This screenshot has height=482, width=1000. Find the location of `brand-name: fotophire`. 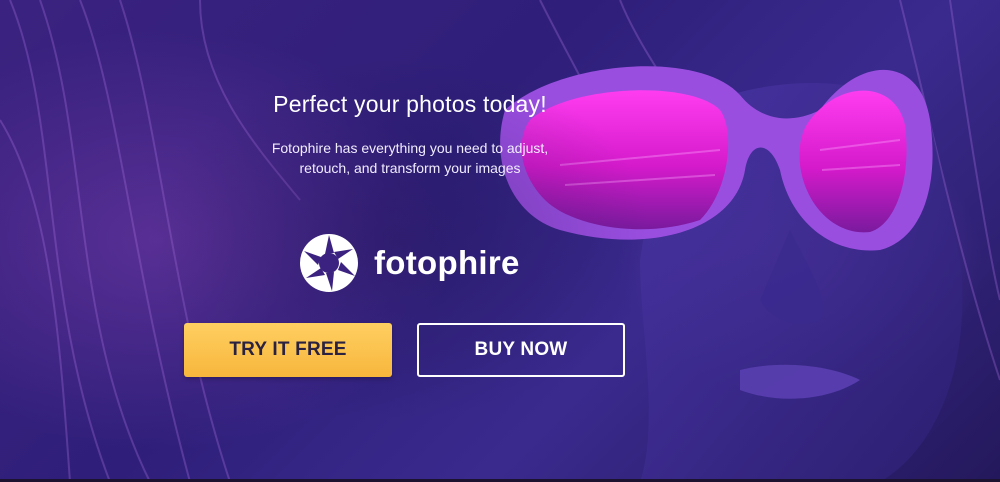

brand-name: fotophire is located at coordinates (447, 262).